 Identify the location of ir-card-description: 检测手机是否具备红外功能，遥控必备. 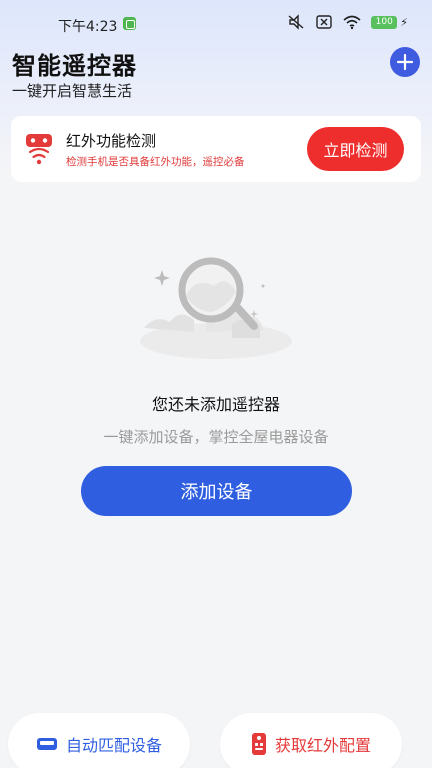
(155, 162).